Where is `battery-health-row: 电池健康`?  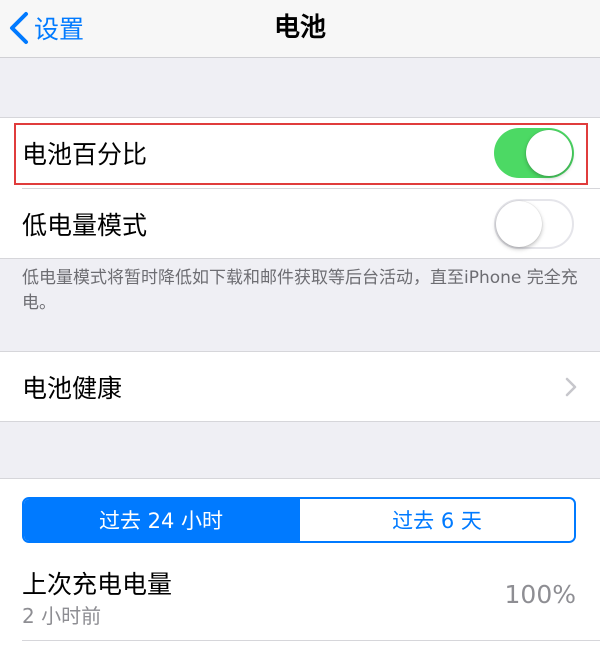 battery-health-row: 电池健康 is located at coordinates (300, 386).